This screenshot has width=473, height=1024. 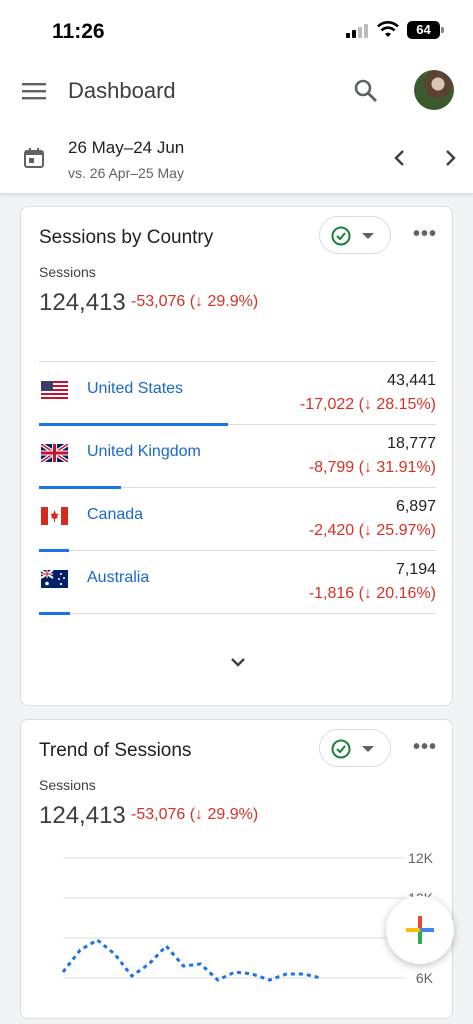 What do you see at coordinates (115, 750) in the screenshot?
I see `card-title: Trend of Sessions` at bounding box center [115, 750].